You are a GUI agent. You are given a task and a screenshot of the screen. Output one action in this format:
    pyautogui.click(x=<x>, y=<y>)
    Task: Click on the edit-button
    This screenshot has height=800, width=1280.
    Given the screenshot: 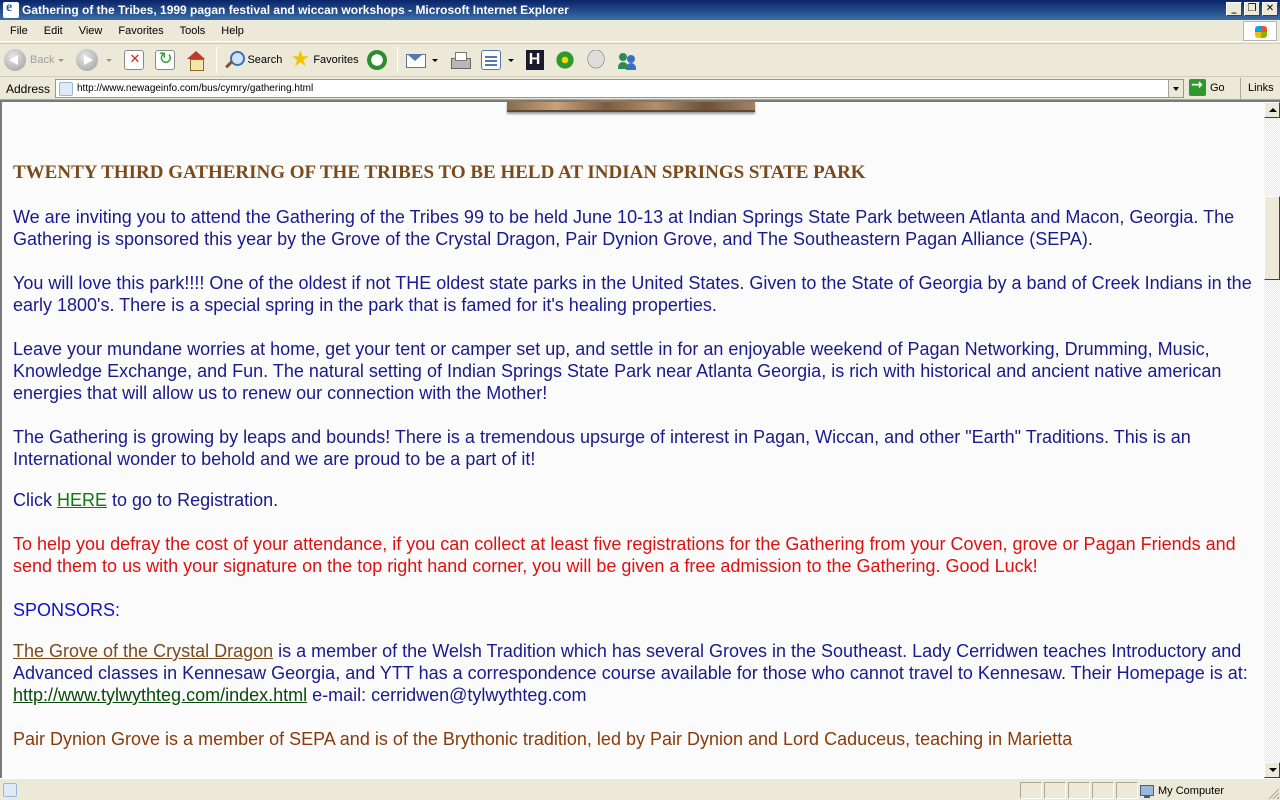 What is the action you would take?
    pyautogui.click(x=499, y=60)
    